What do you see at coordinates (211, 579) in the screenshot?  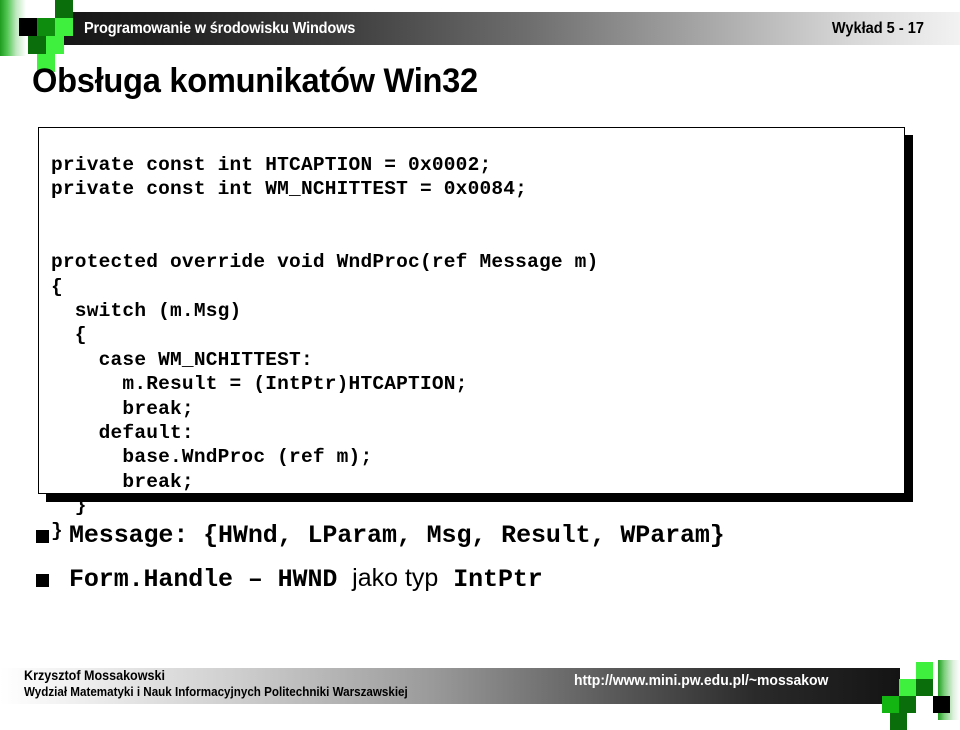 I see `bullet-mono-before: Form.Handle – HWND` at bounding box center [211, 579].